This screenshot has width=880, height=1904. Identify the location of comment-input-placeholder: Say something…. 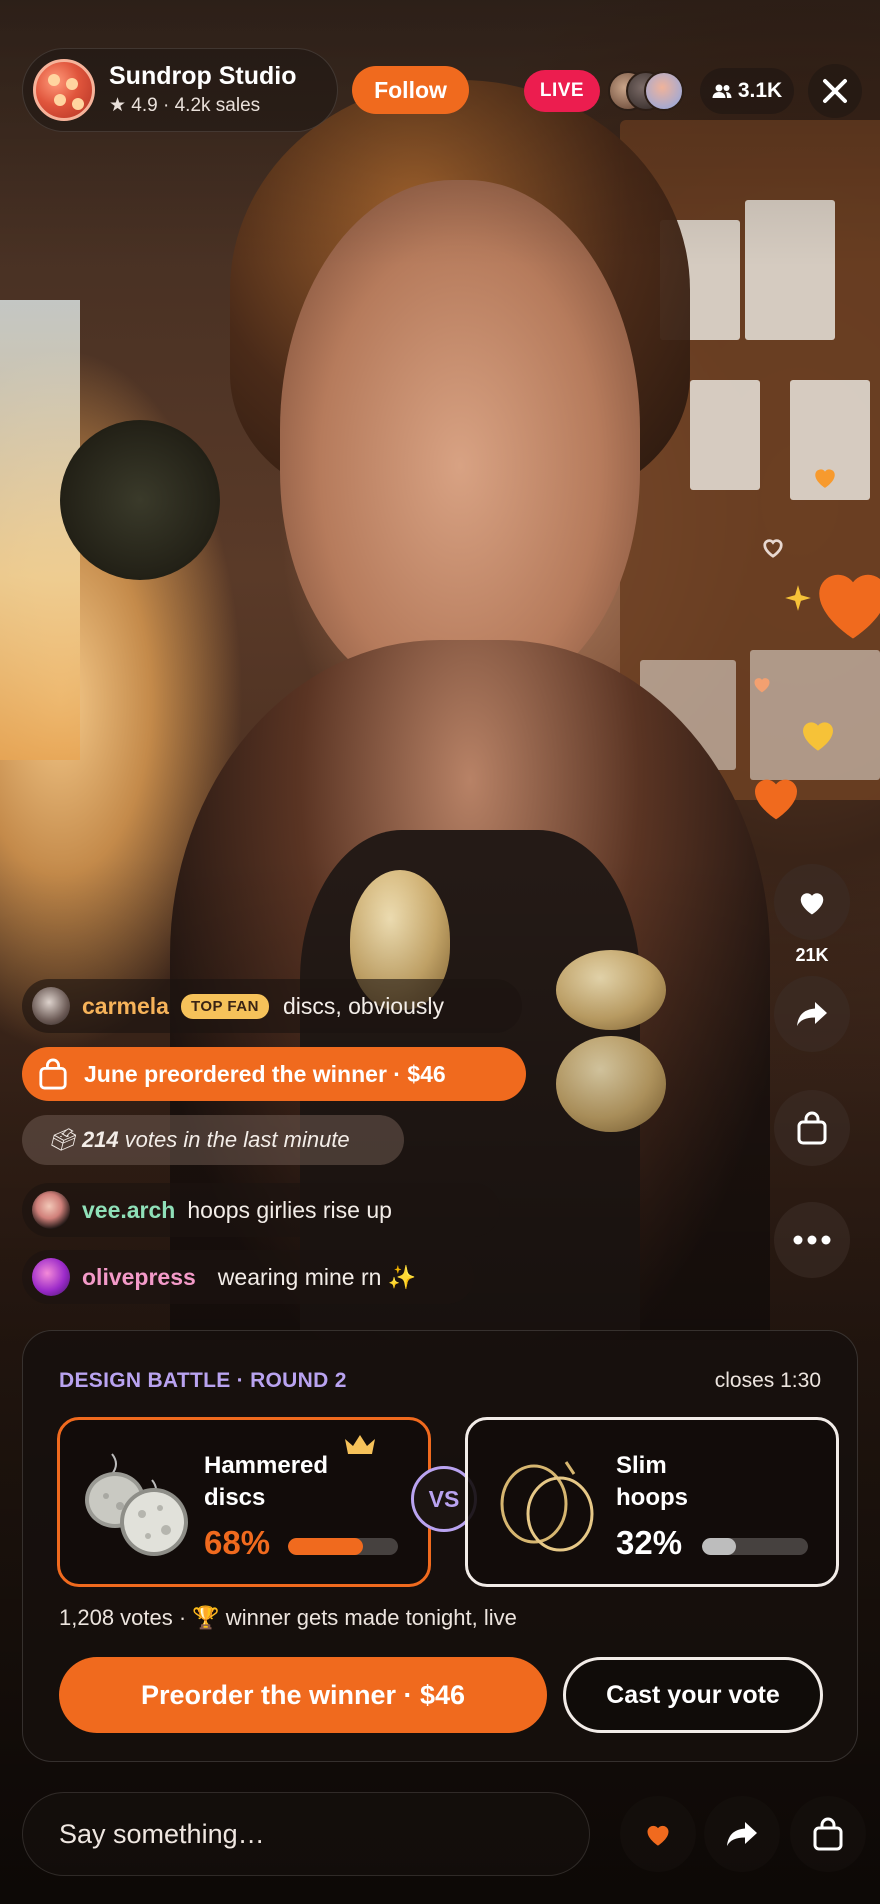
(162, 1833).